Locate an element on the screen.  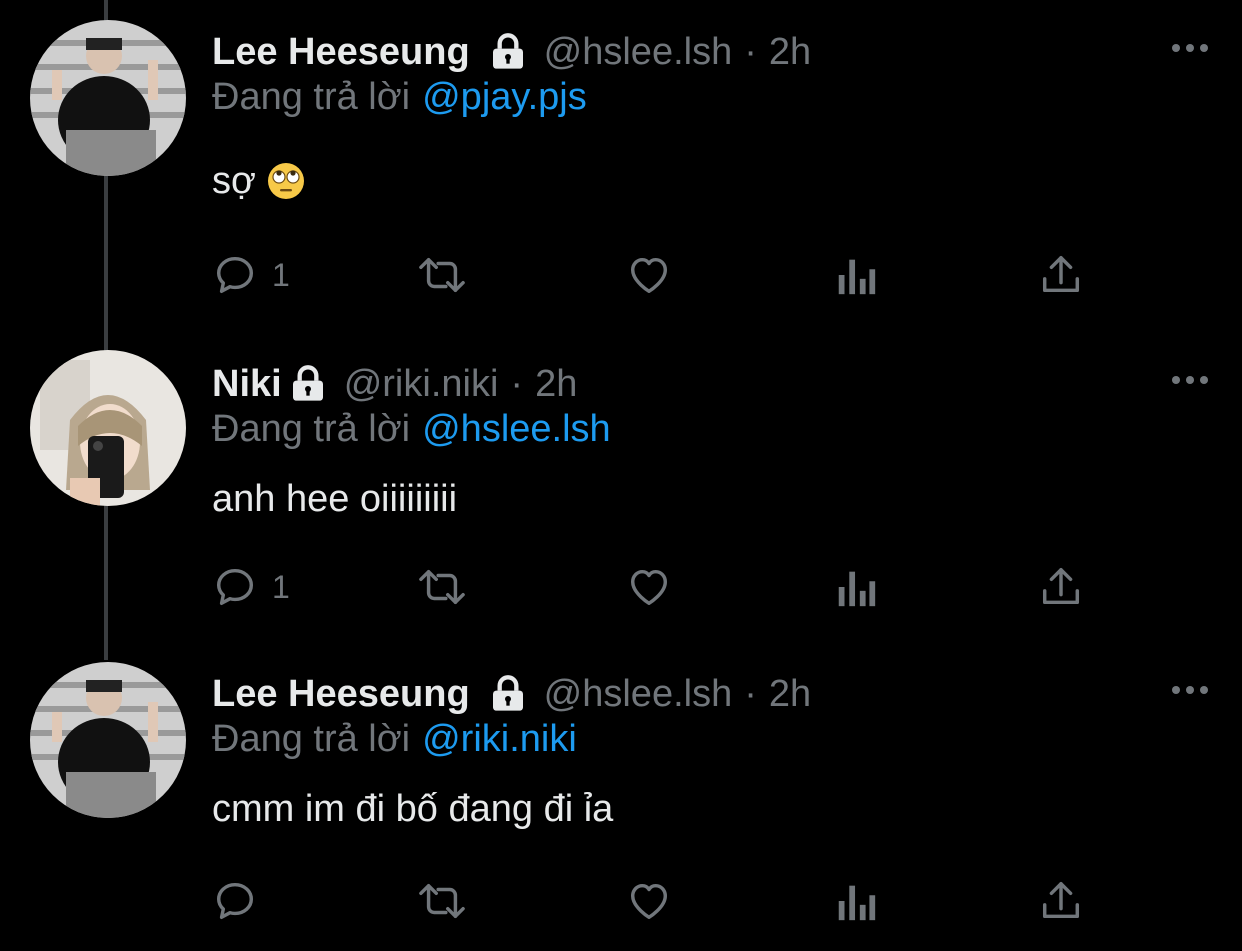
replying-to-handle: @hslee.lsh is located at coordinates (516, 429).